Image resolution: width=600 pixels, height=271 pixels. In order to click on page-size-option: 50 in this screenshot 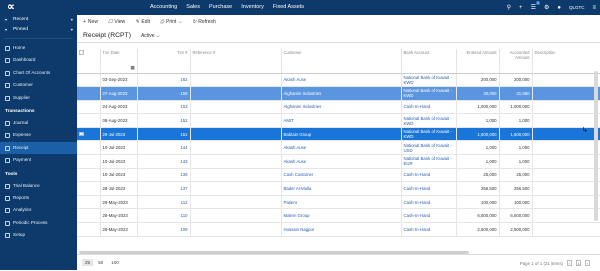, I will do `click(100, 262)`.